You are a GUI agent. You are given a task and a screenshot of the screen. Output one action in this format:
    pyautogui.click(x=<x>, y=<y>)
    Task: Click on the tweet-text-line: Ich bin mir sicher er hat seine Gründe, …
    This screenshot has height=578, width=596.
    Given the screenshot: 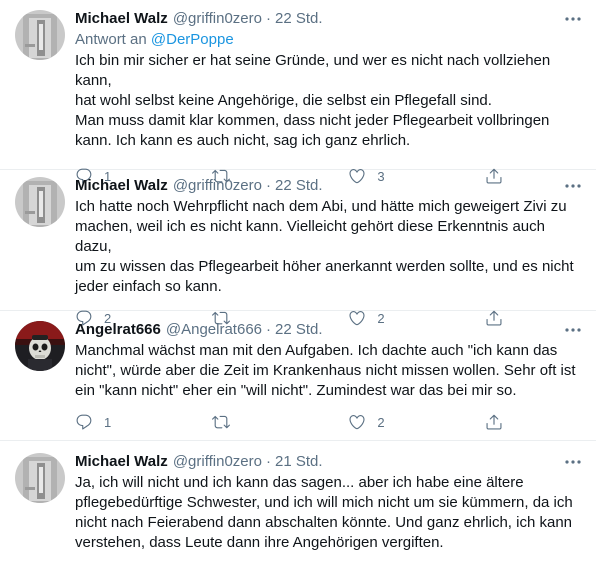 What is the action you would take?
    pyautogui.click(x=313, y=70)
    